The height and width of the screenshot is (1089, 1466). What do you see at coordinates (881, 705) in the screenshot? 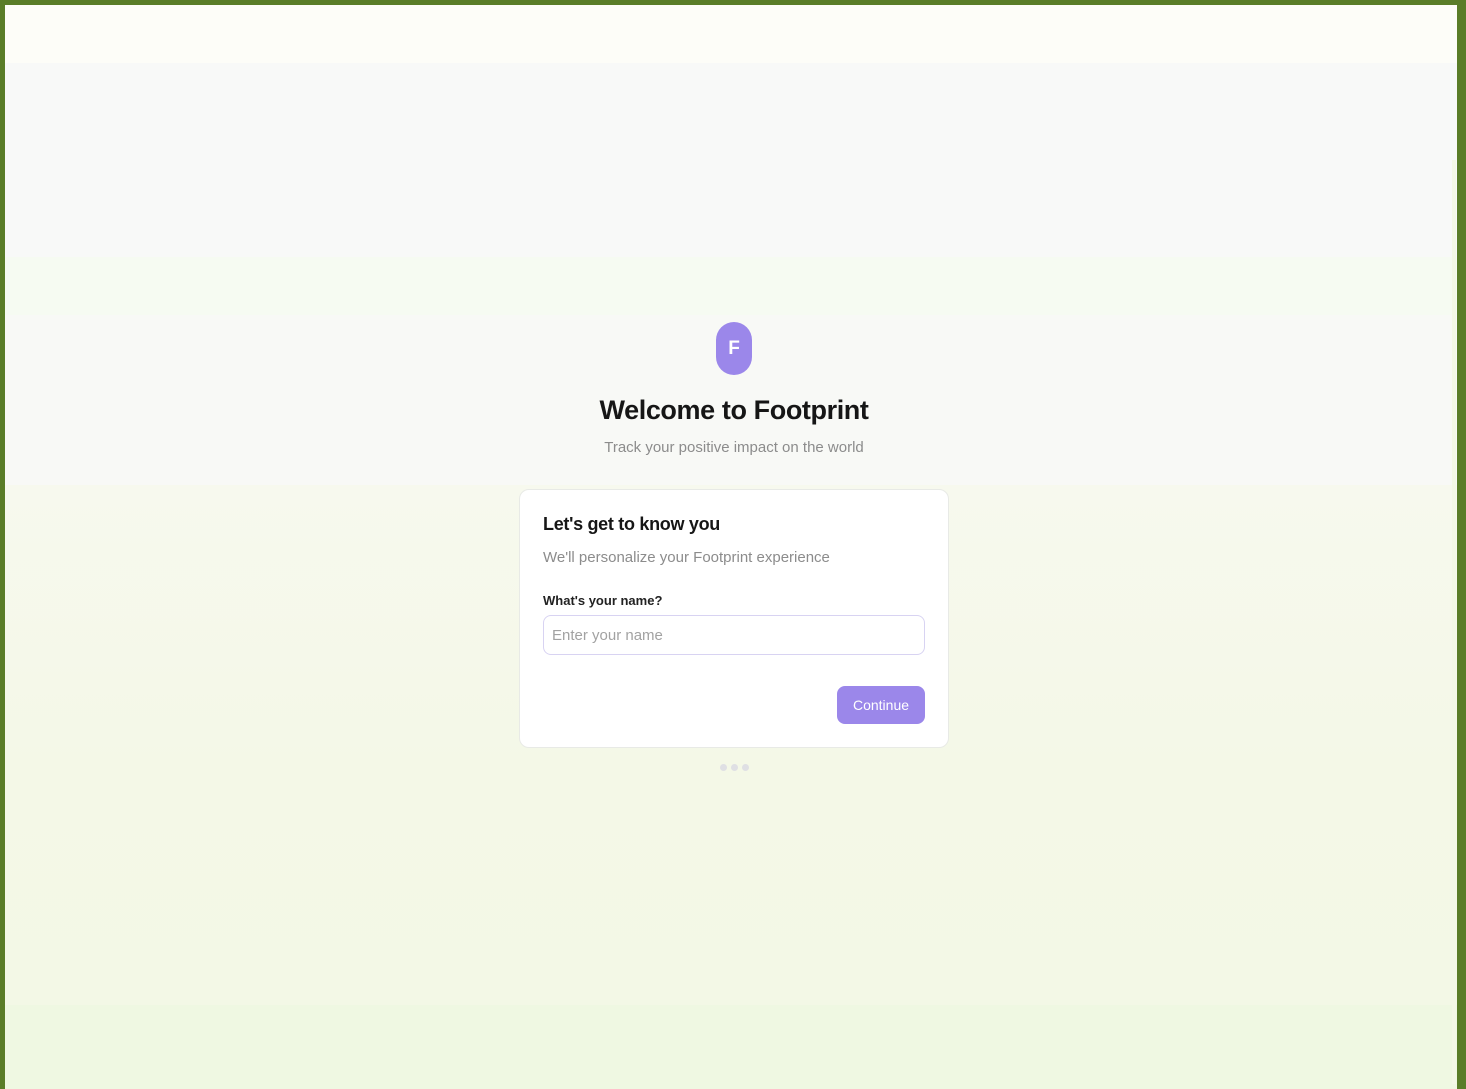
I see `continue-button: Continue` at bounding box center [881, 705].